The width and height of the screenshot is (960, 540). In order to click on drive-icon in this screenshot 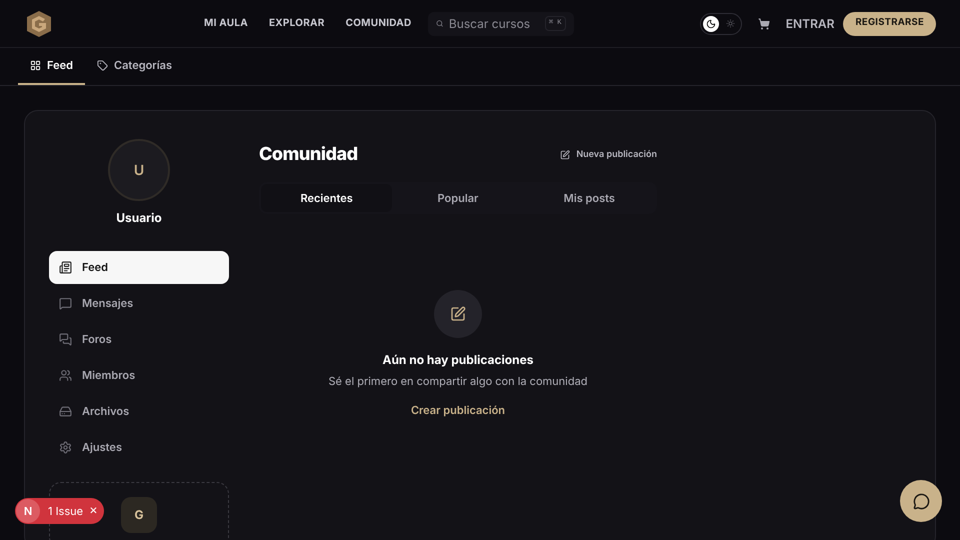, I will do `click(65, 411)`.